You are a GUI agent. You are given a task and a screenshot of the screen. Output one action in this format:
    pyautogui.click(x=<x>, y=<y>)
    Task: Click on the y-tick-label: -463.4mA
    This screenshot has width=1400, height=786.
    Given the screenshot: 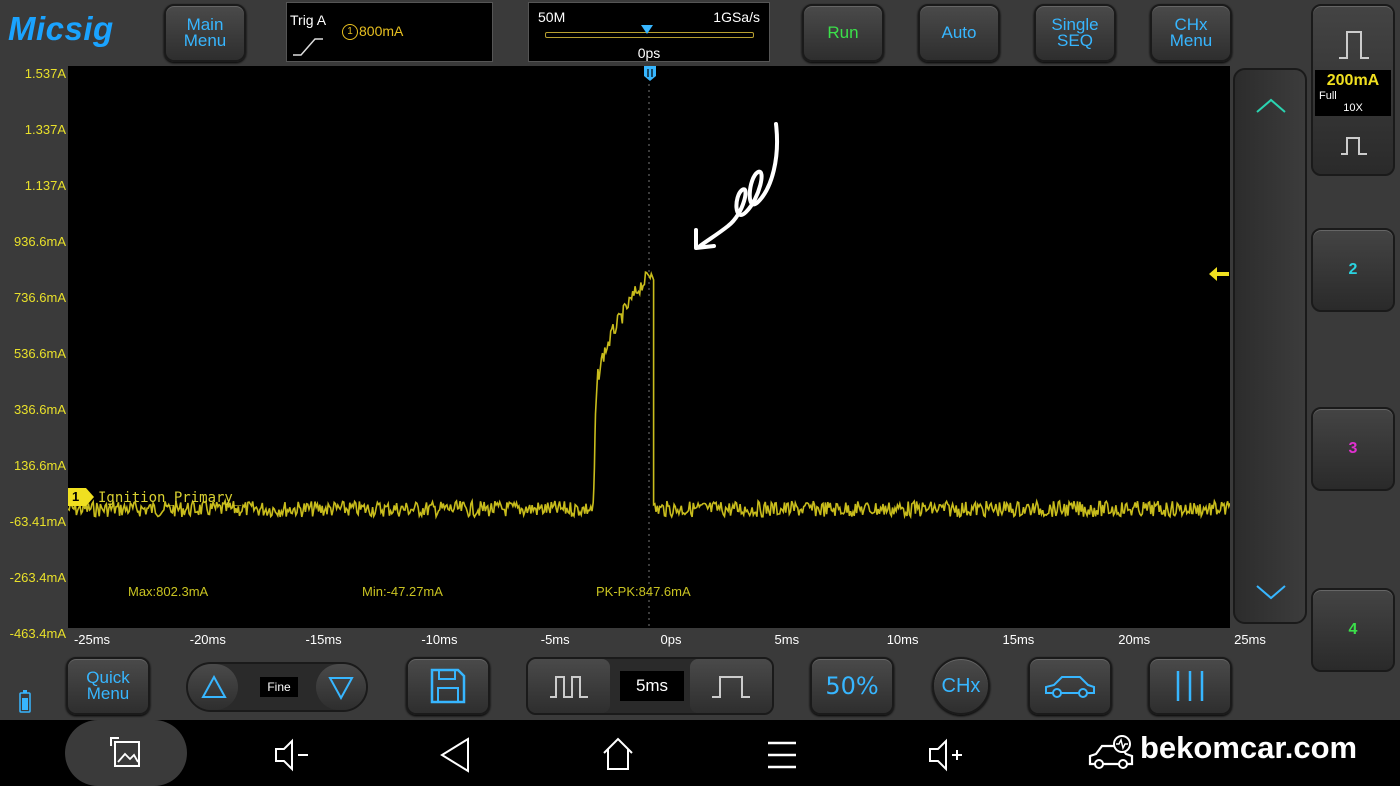 What is the action you would take?
    pyautogui.click(x=37, y=633)
    